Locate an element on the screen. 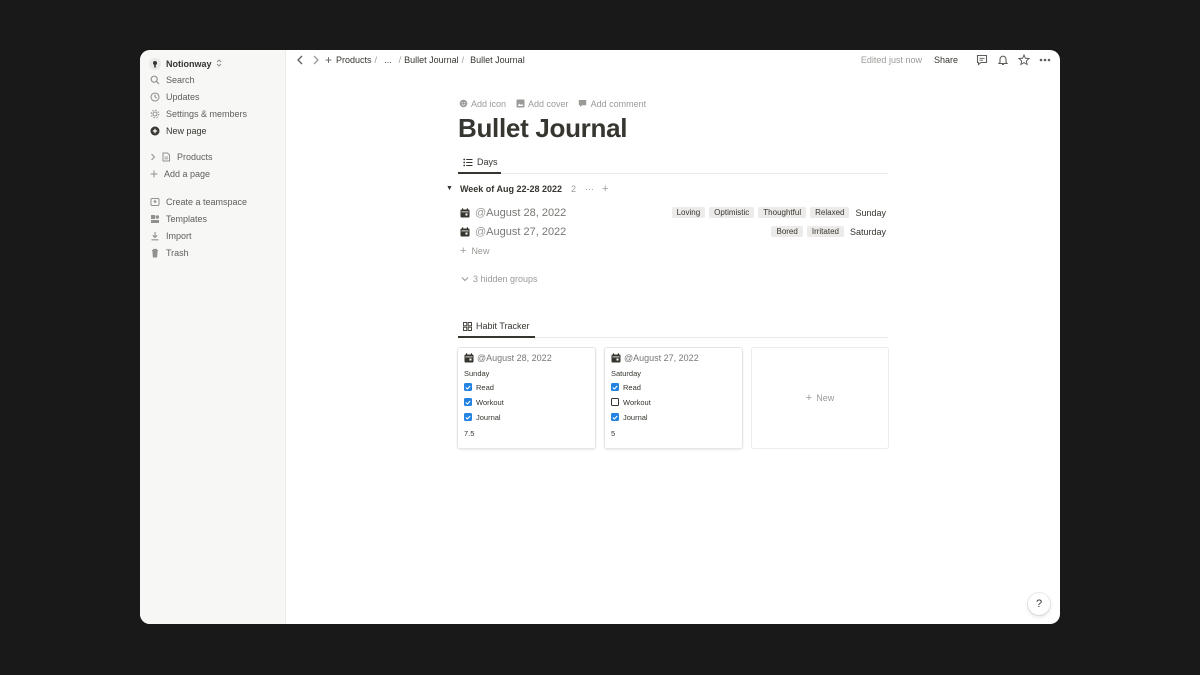  import-icon is located at coordinates (155, 236).